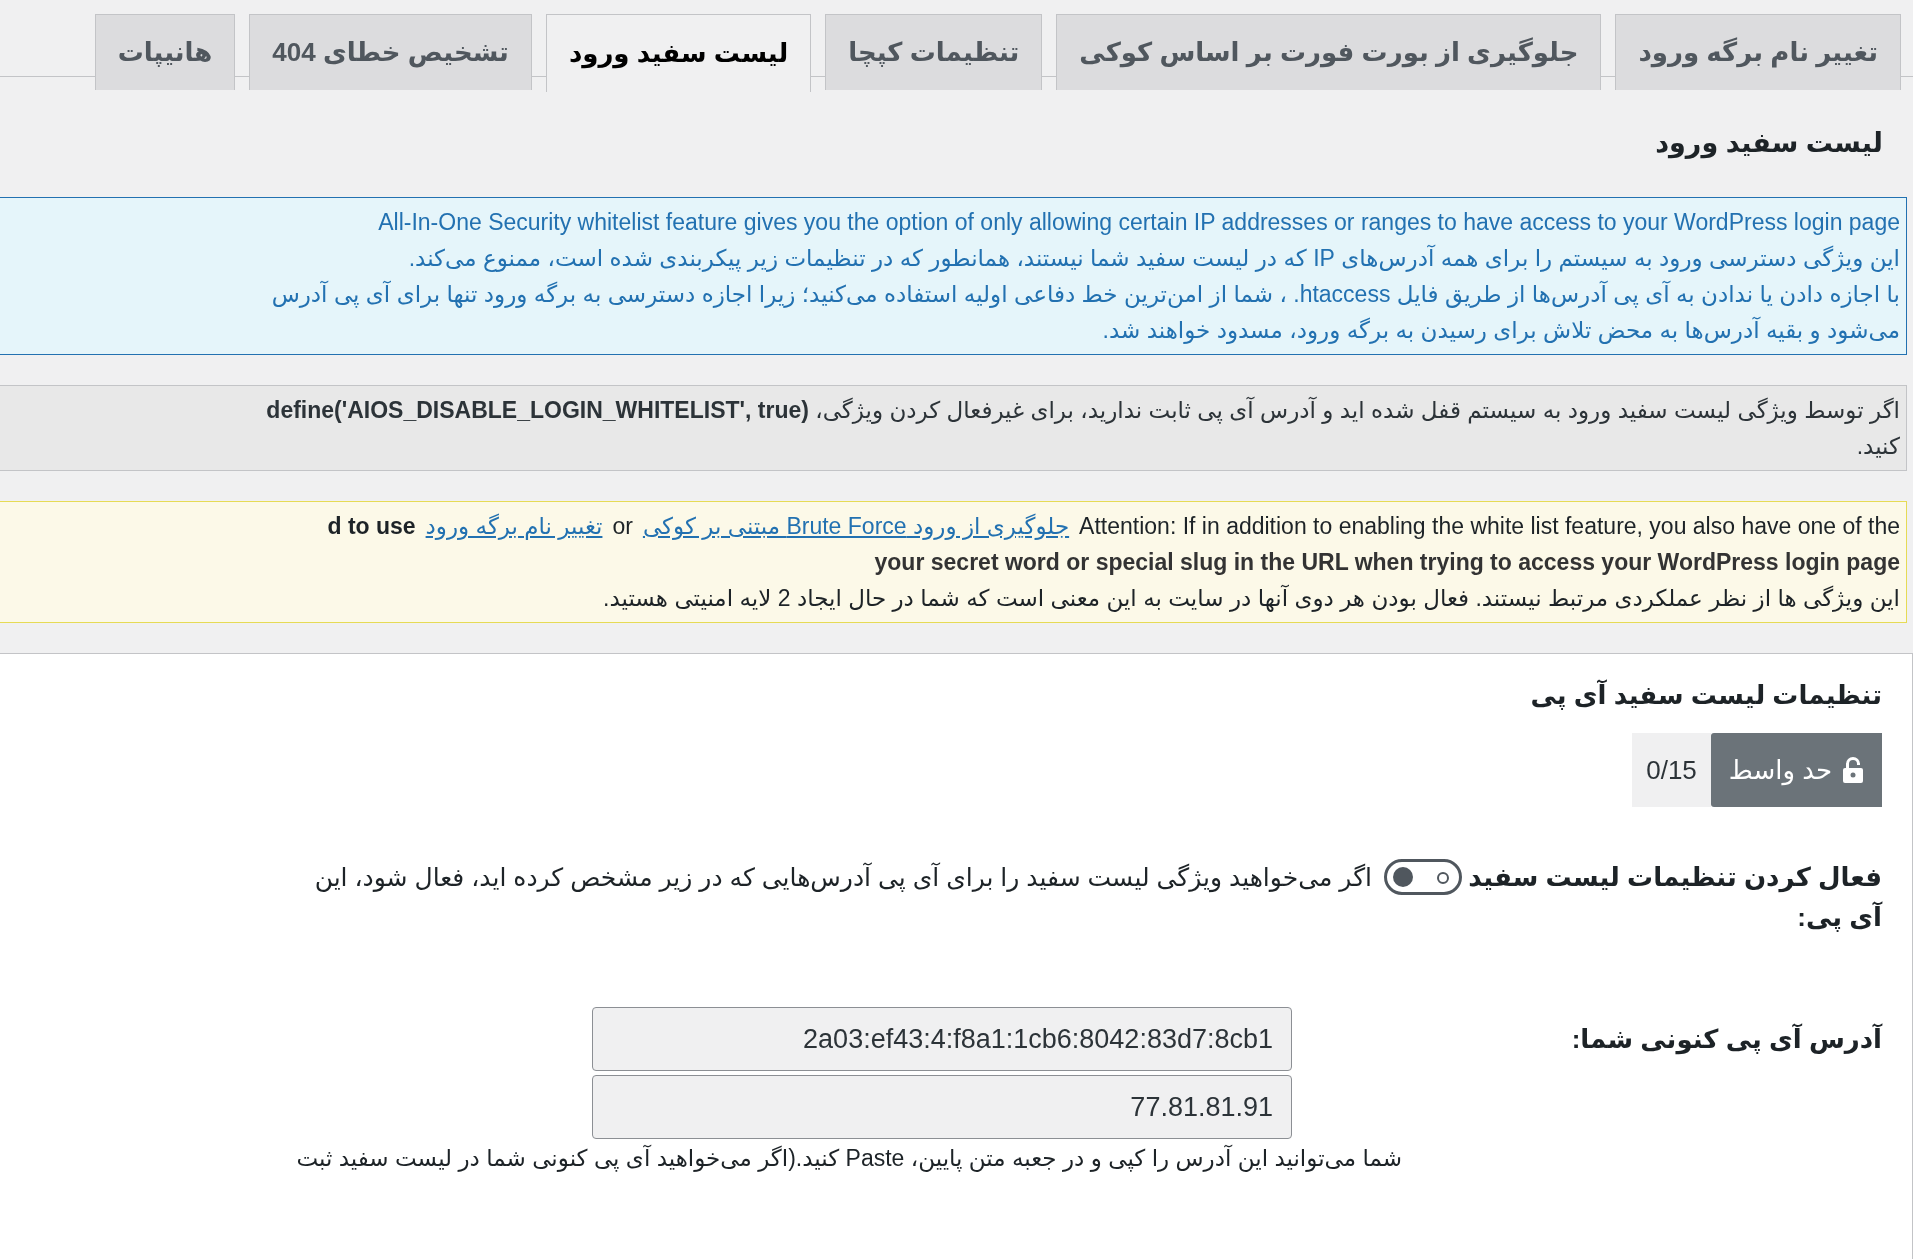 The height and width of the screenshot is (1259, 1913). Describe the element at coordinates (1251, 598) in the screenshot. I see `warning-text: این ویژگی ها از نظر عملکردی مرتبط نیستند. فعال بودن هر دوی آنها در سایت به این معنی است که شما در حال ایجاد 2 لایه امنیتی هستید.` at that location.